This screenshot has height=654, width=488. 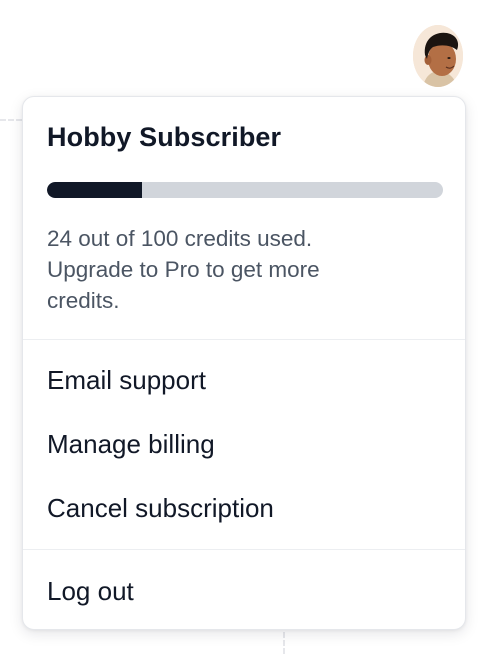 What do you see at coordinates (284, 643) in the screenshot?
I see `background-guide-vertical` at bounding box center [284, 643].